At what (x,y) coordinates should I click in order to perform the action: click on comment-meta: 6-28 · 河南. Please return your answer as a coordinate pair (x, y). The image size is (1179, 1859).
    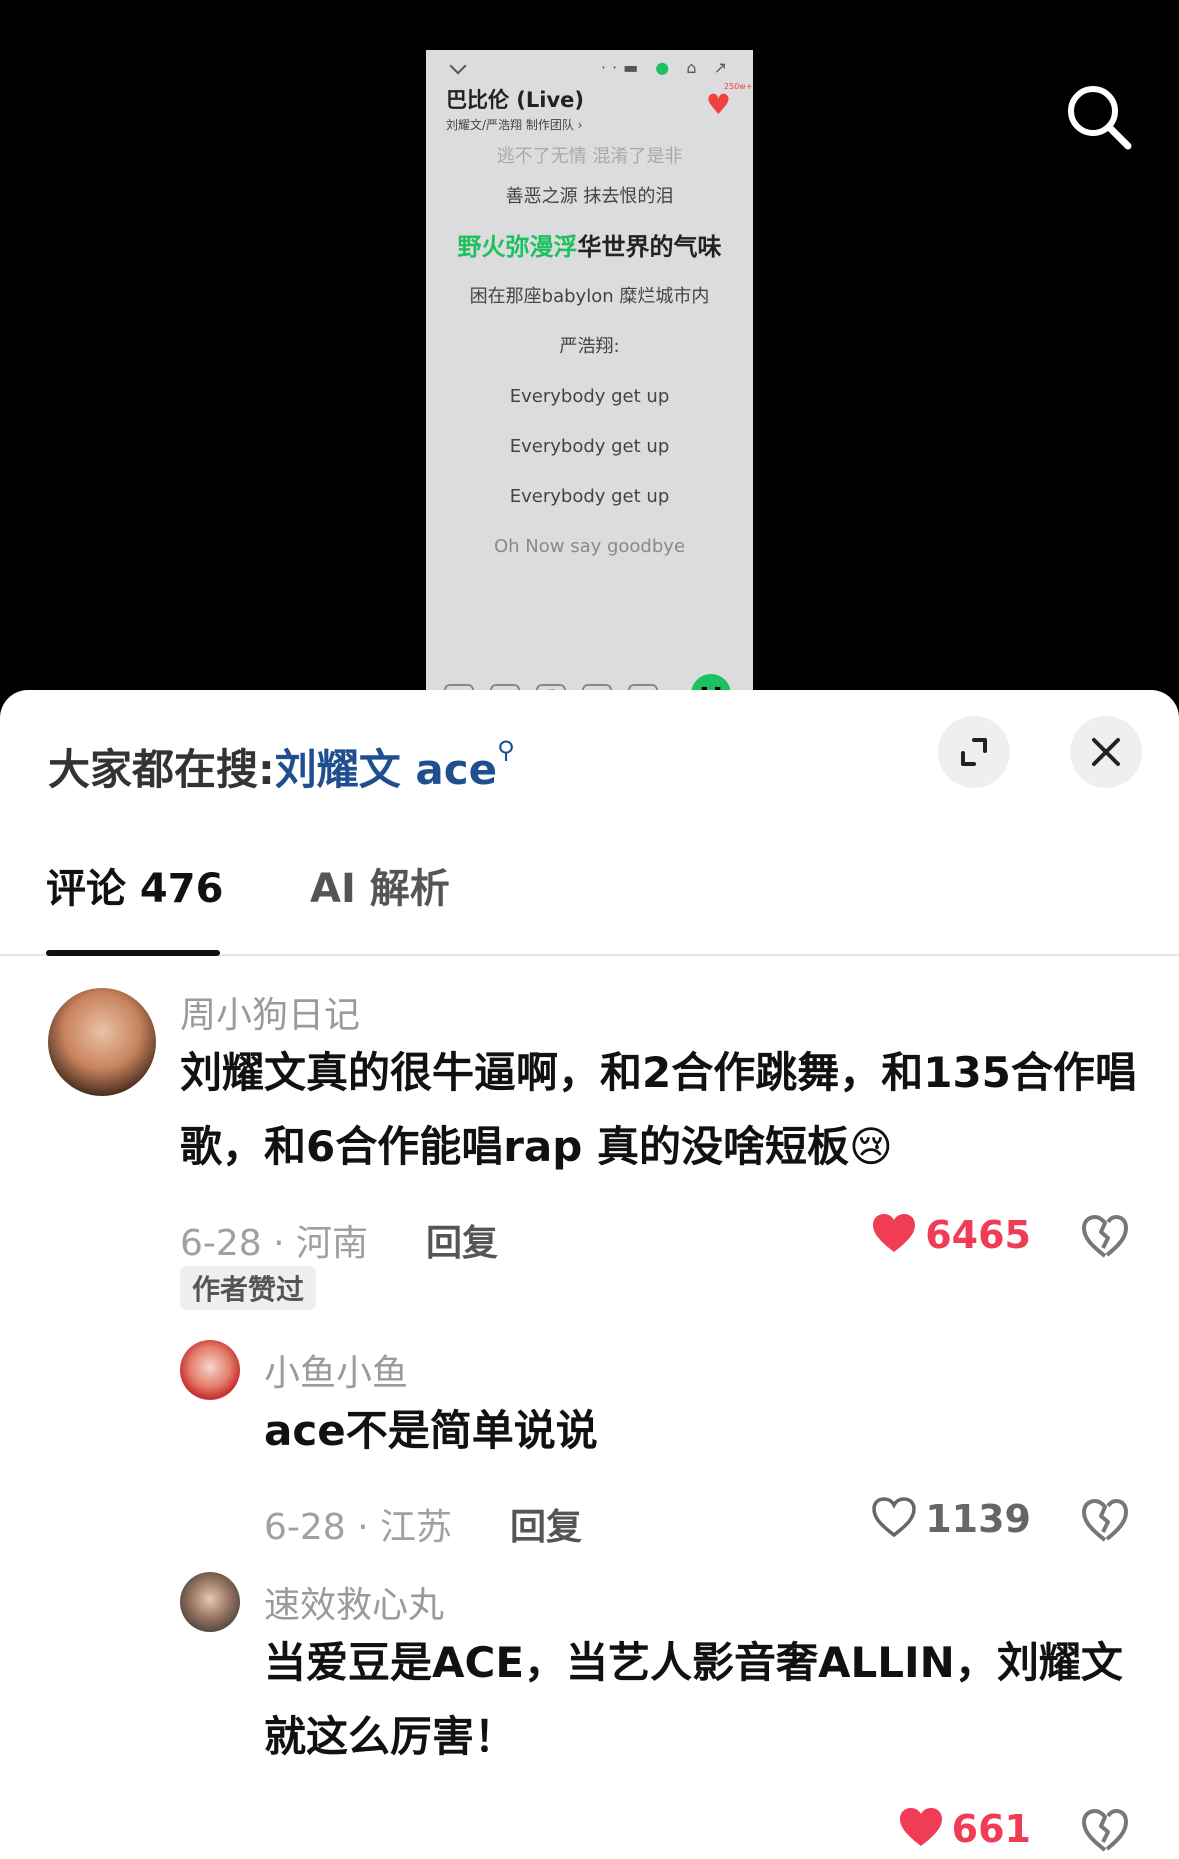
    Looking at the image, I should click on (274, 1240).